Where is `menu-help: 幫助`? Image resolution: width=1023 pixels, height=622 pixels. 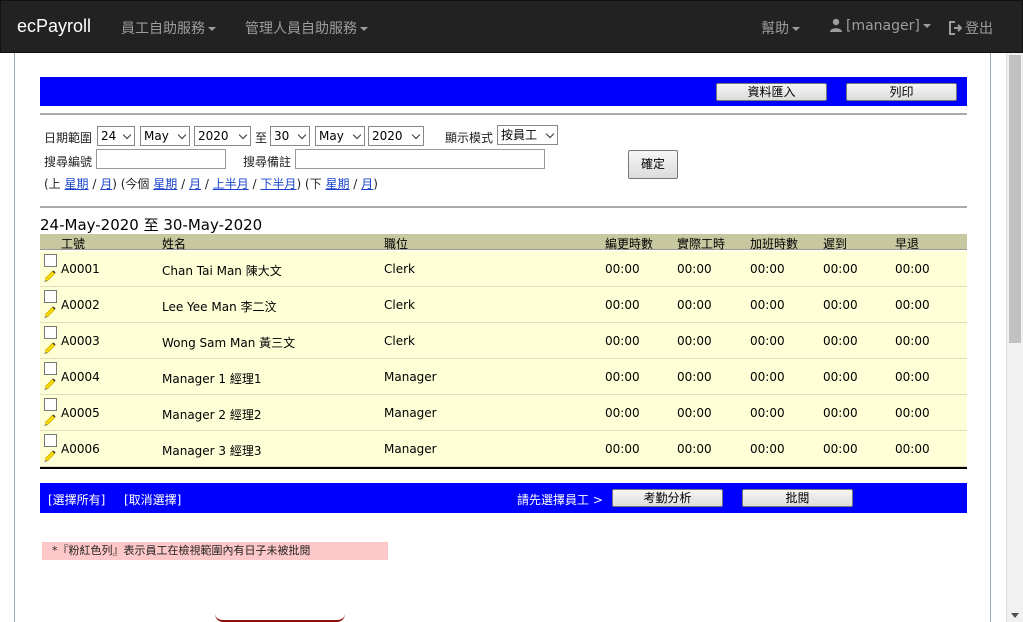
menu-help: 幫助 is located at coordinates (780, 28).